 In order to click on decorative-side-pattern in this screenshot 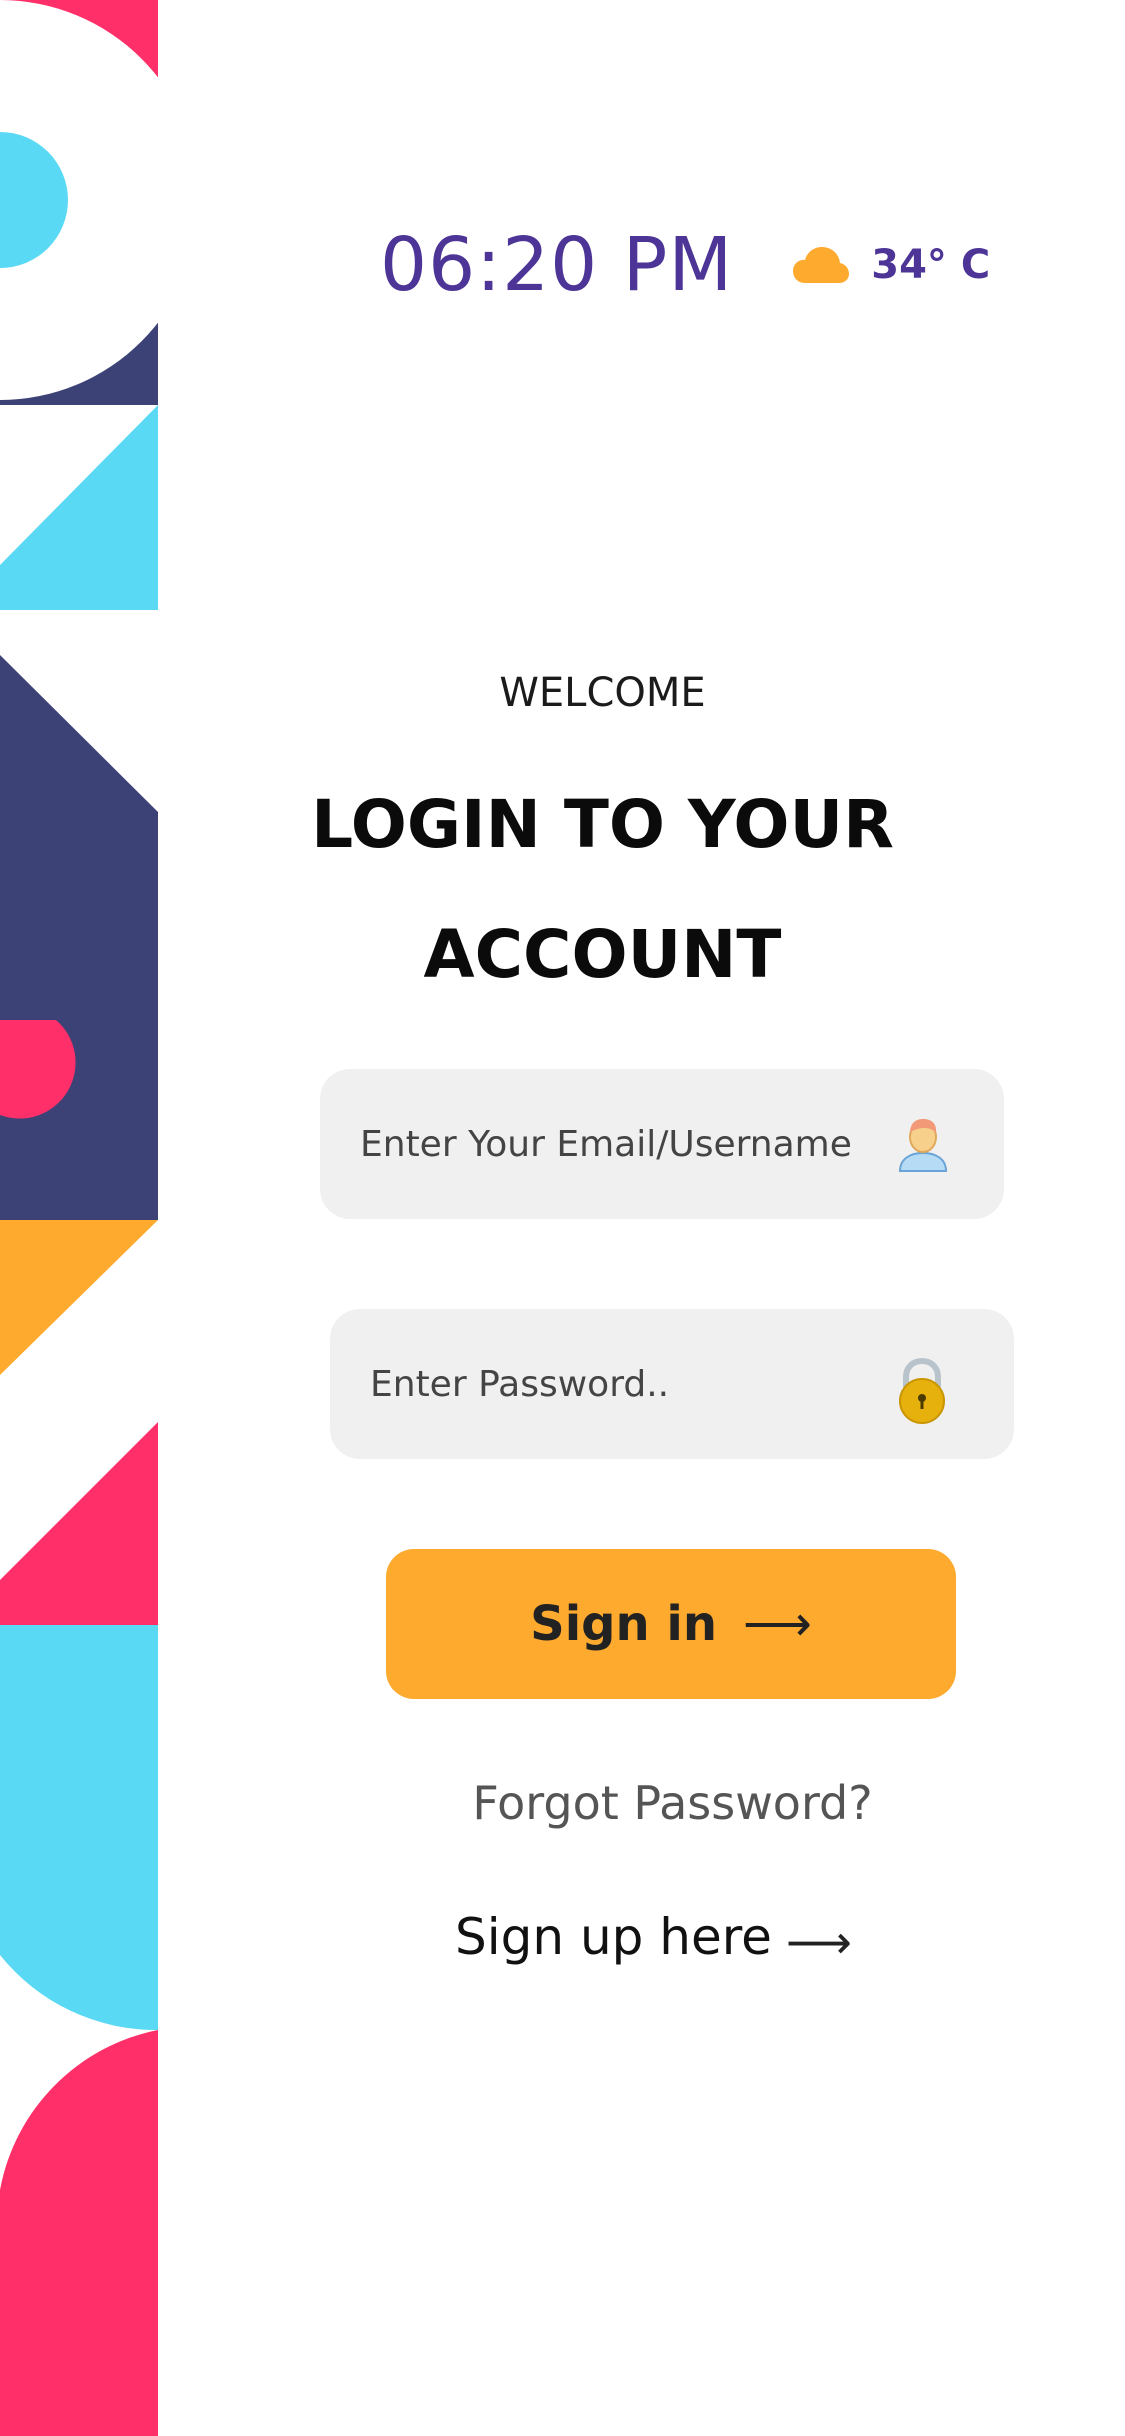, I will do `click(79, 1218)`.